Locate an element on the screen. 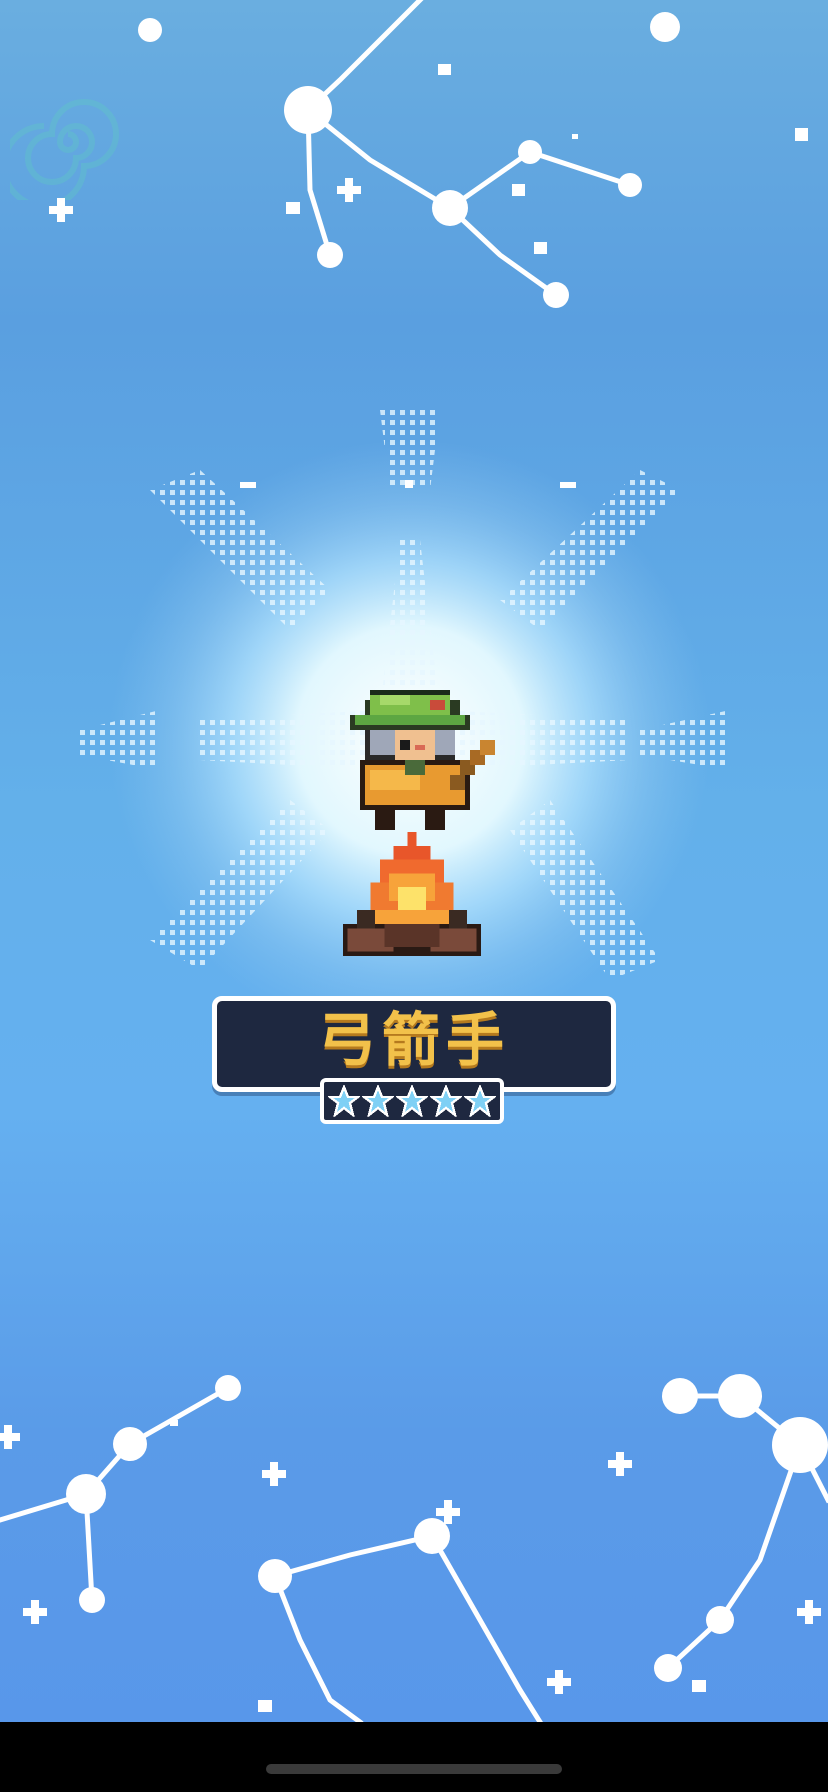 This screenshot has height=1792, width=828. campfire-icon is located at coordinates (412, 894).